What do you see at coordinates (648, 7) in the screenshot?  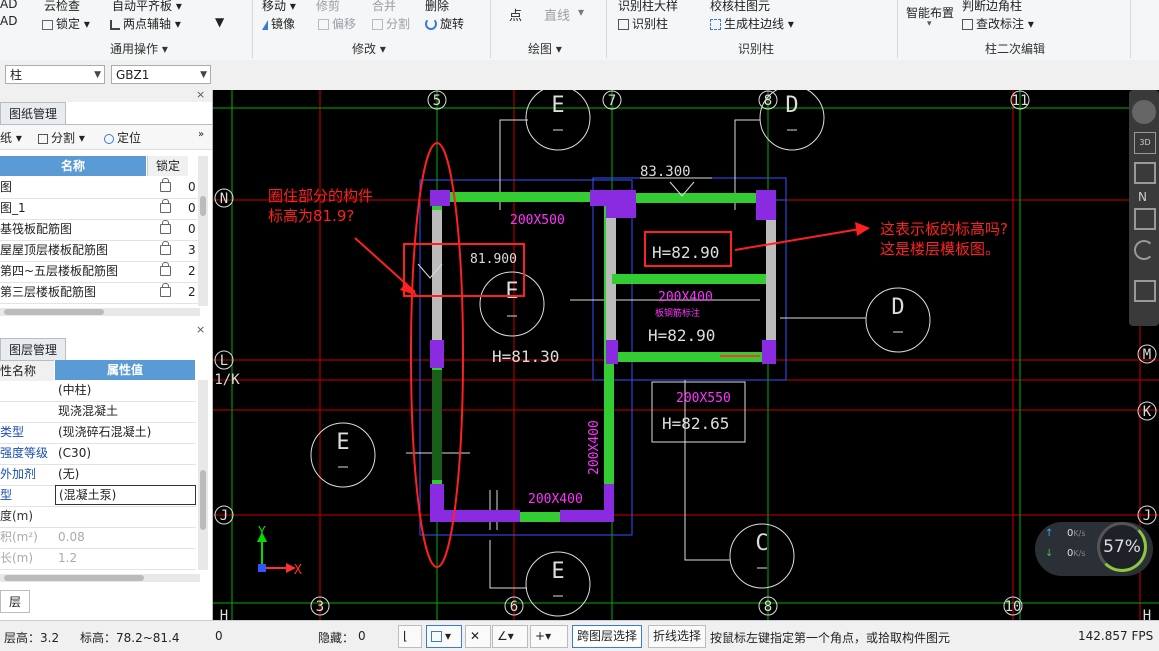 I see `identify-column-table-button: 识别柱大样` at bounding box center [648, 7].